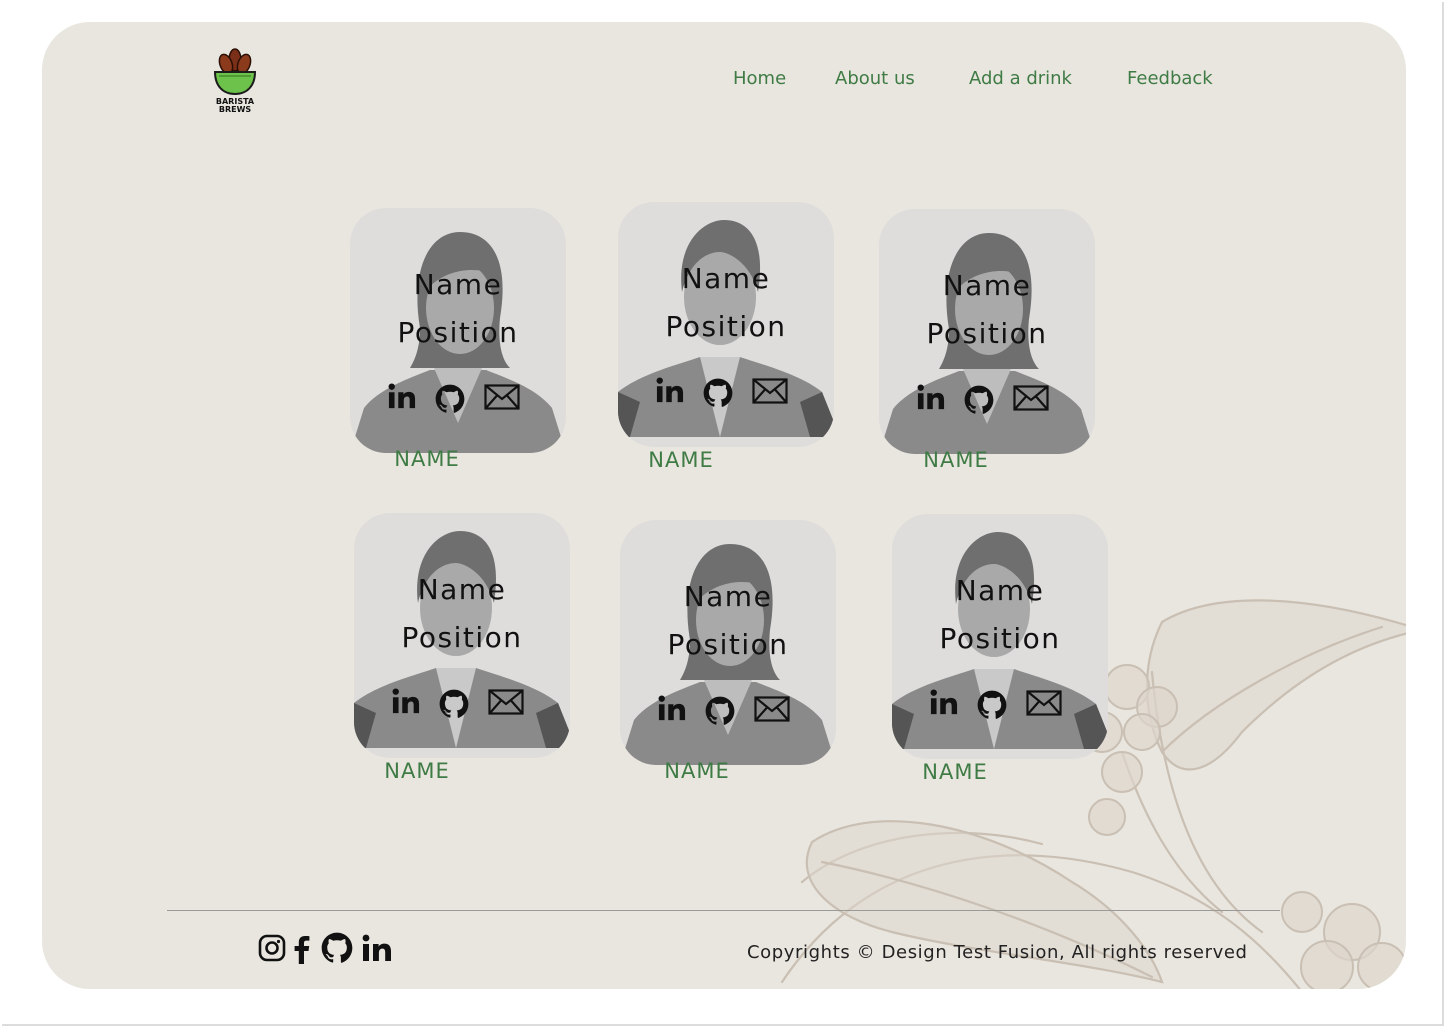  I want to click on logo-text: BARISTA BREWS, so click(235, 105).